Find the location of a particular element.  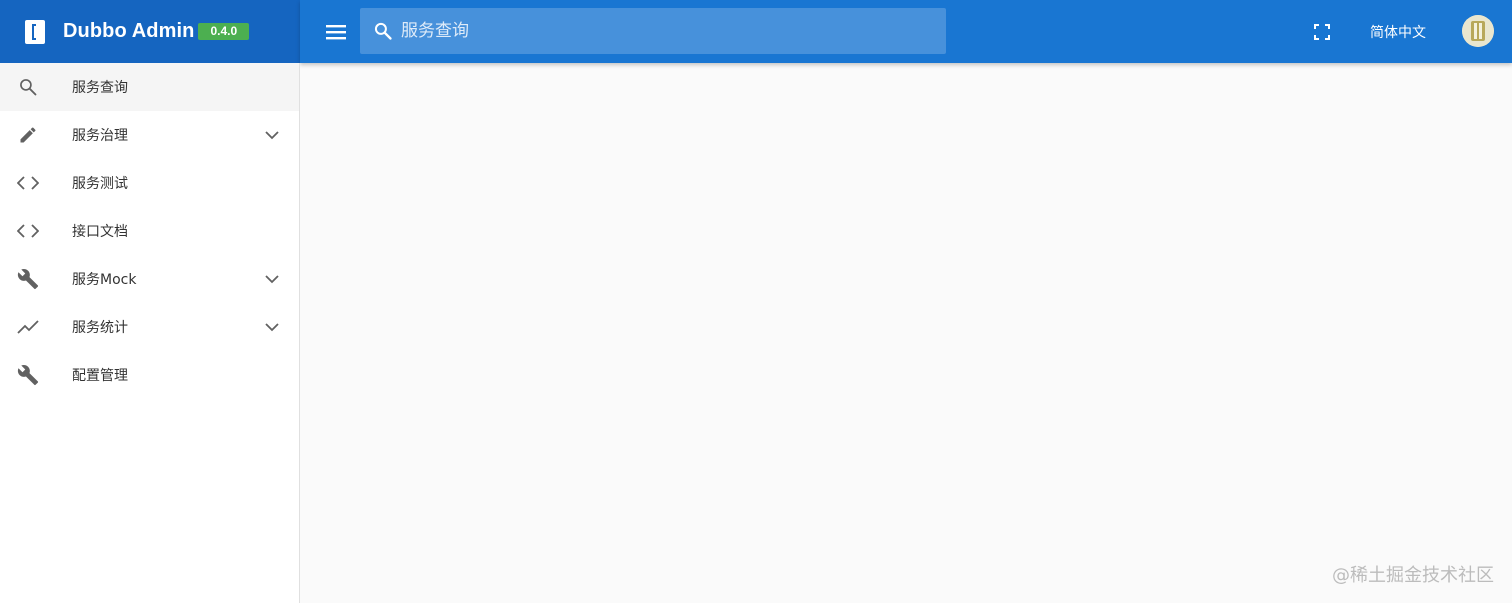

app-title: Dubbo Admin is located at coordinates (129, 31).